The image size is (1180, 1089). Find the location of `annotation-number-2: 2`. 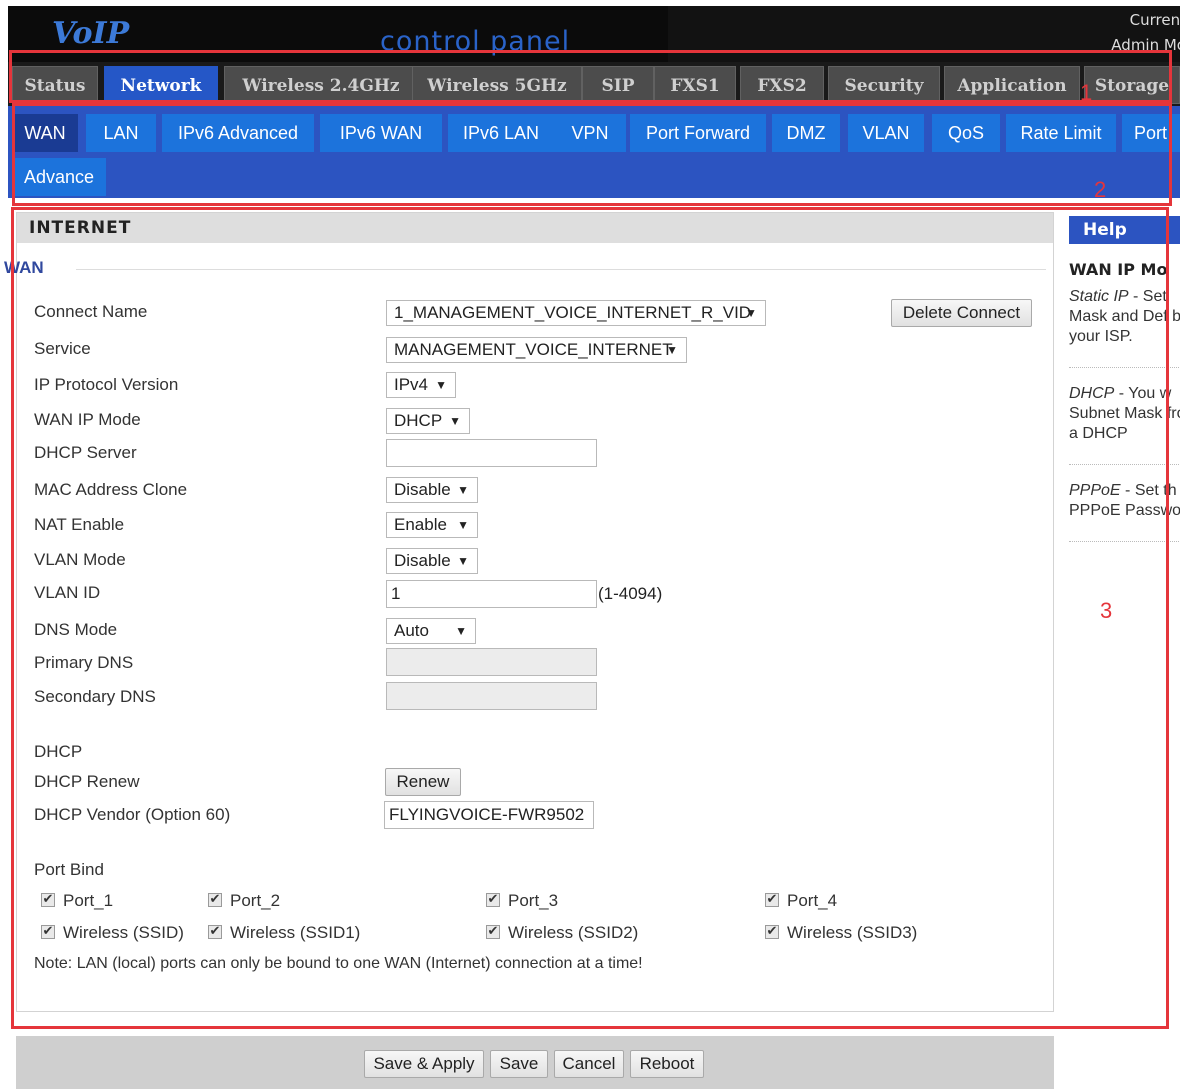

annotation-number-2: 2 is located at coordinates (1100, 189).